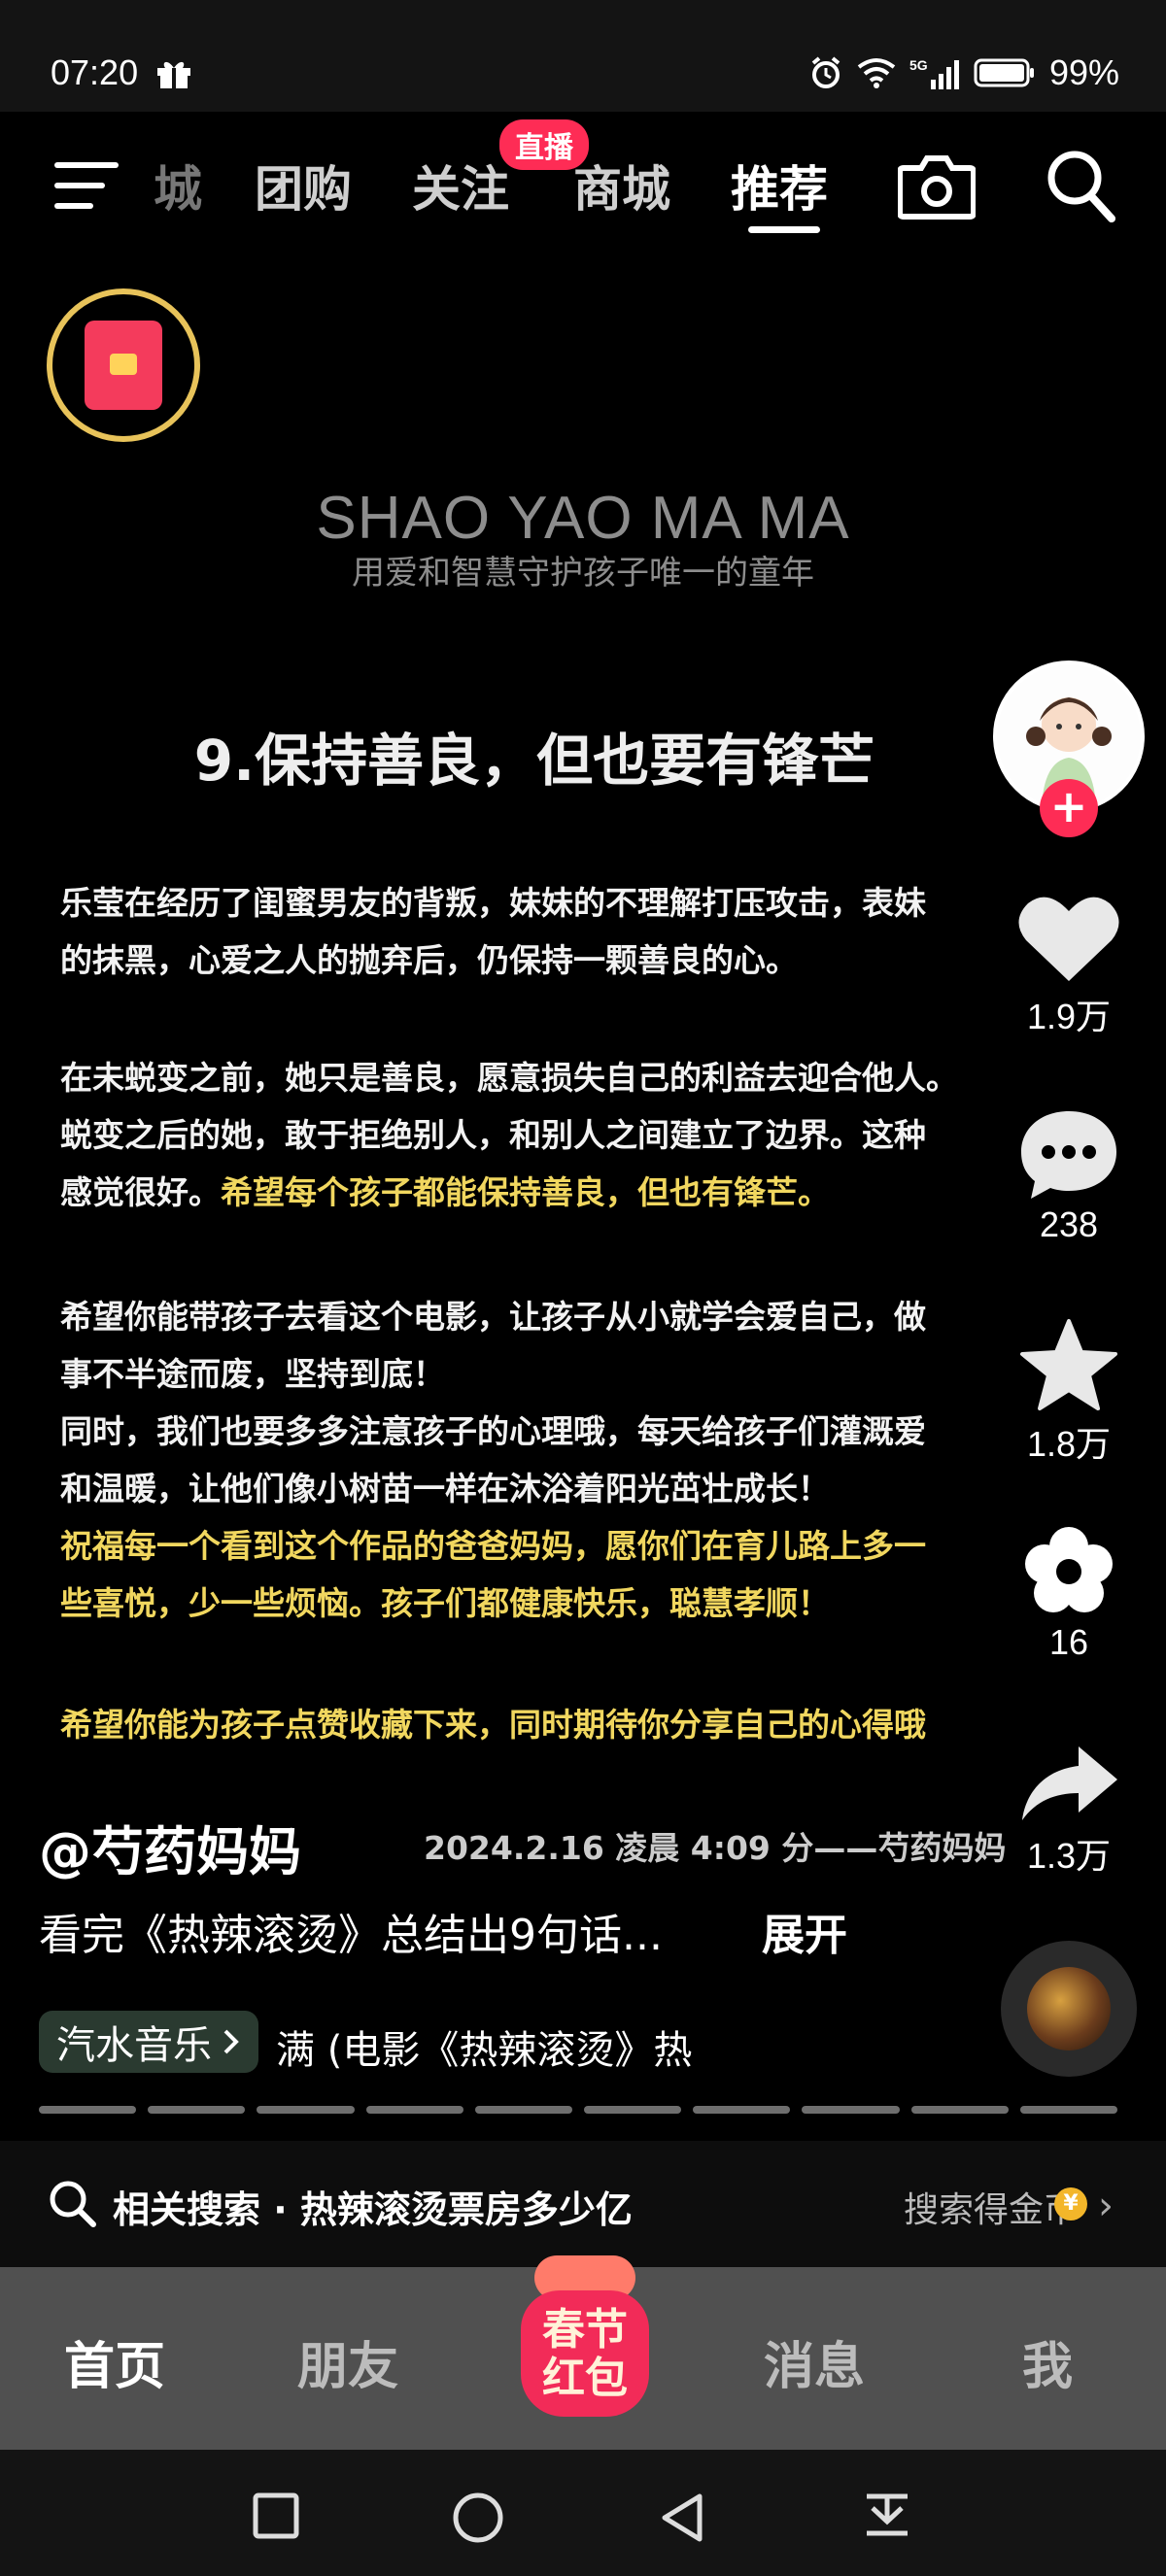 The image size is (1166, 2576). I want to click on music-cover-icon, so click(1069, 2009).